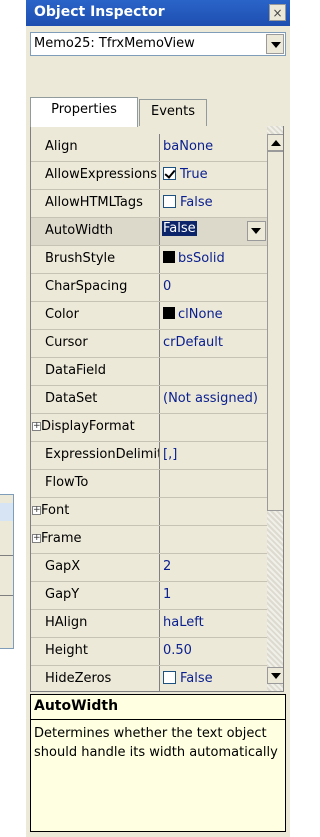 This screenshot has width=320, height=837. What do you see at coordinates (62, 594) in the screenshot?
I see `property-name: GapY` at bounding box center [62, 594].